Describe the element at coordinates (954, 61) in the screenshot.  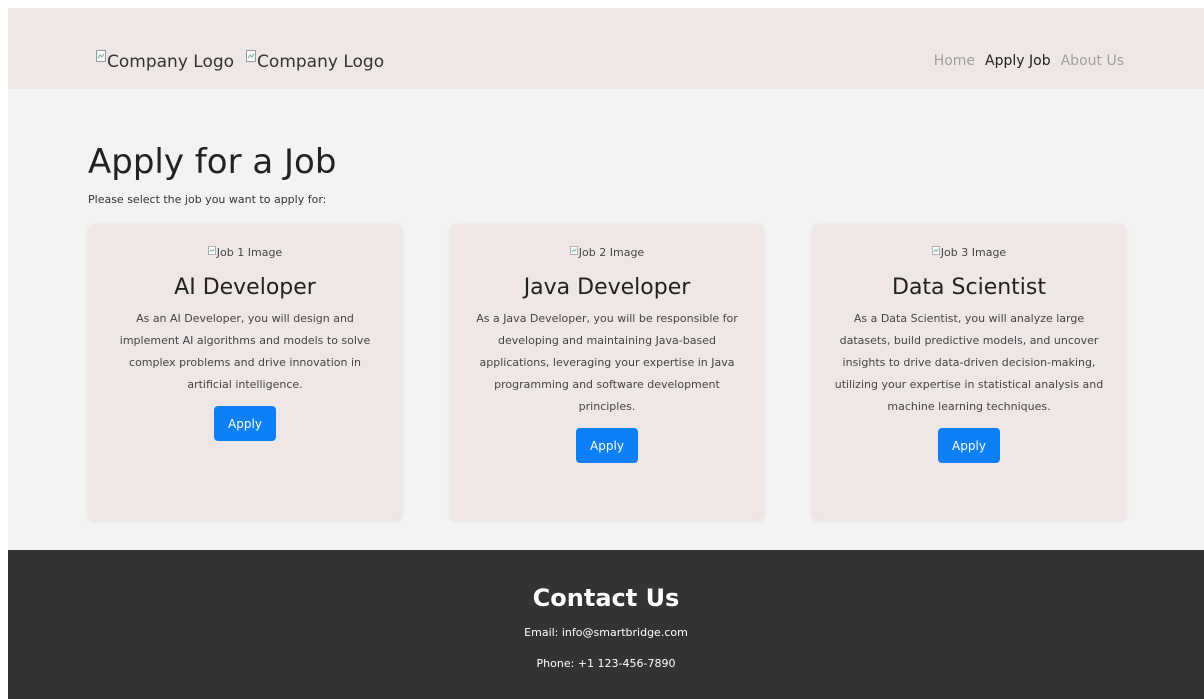
I see `nav-link-home: Home` at that location.